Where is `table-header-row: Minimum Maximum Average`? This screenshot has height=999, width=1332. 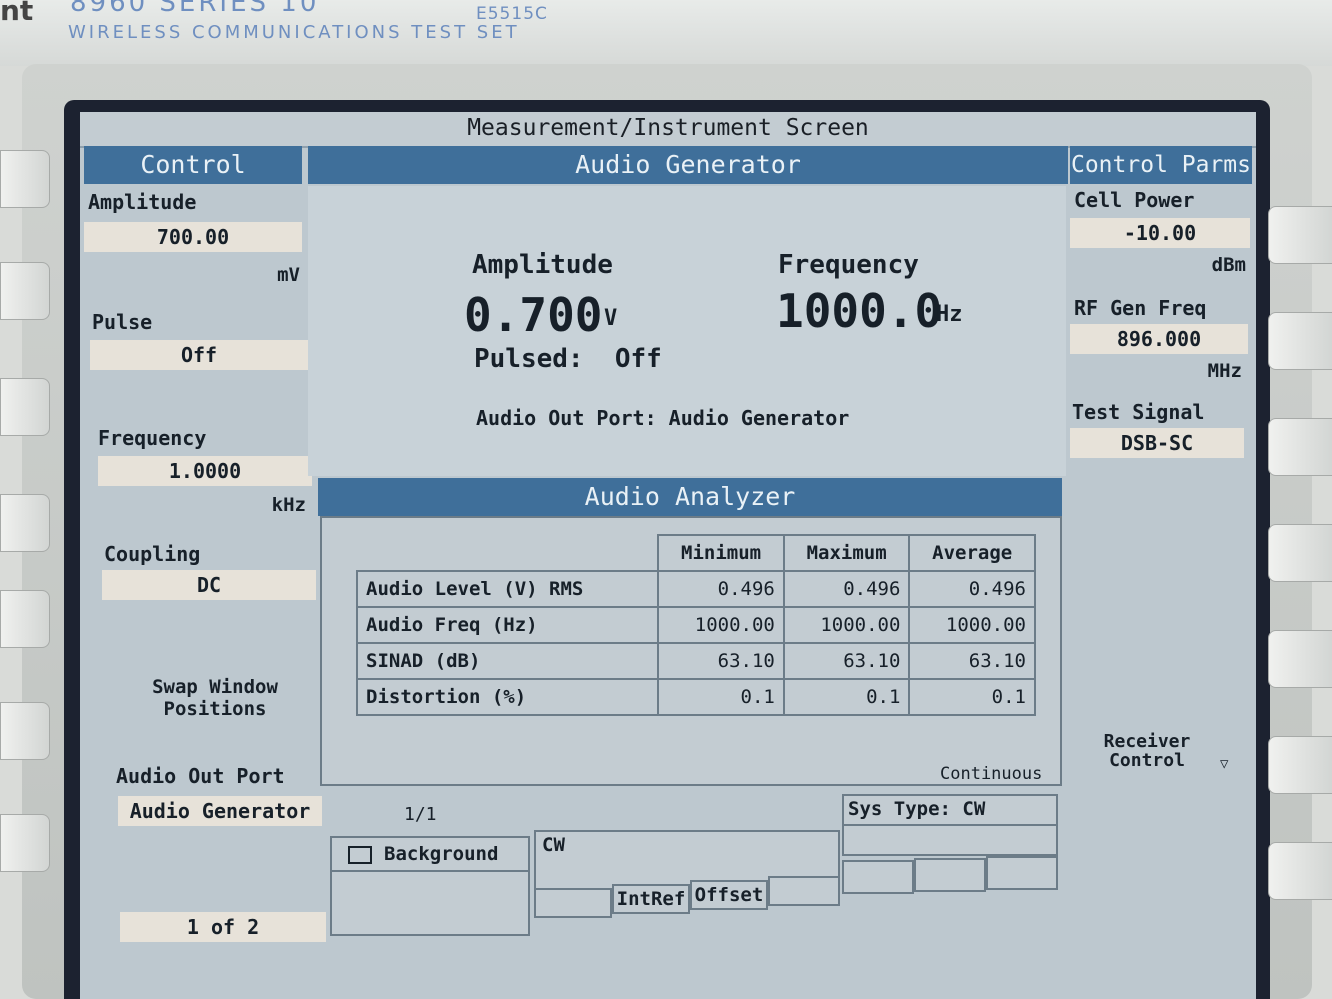
table-header-row: Minimum Maximum Average is located at coordinates (696, 553).